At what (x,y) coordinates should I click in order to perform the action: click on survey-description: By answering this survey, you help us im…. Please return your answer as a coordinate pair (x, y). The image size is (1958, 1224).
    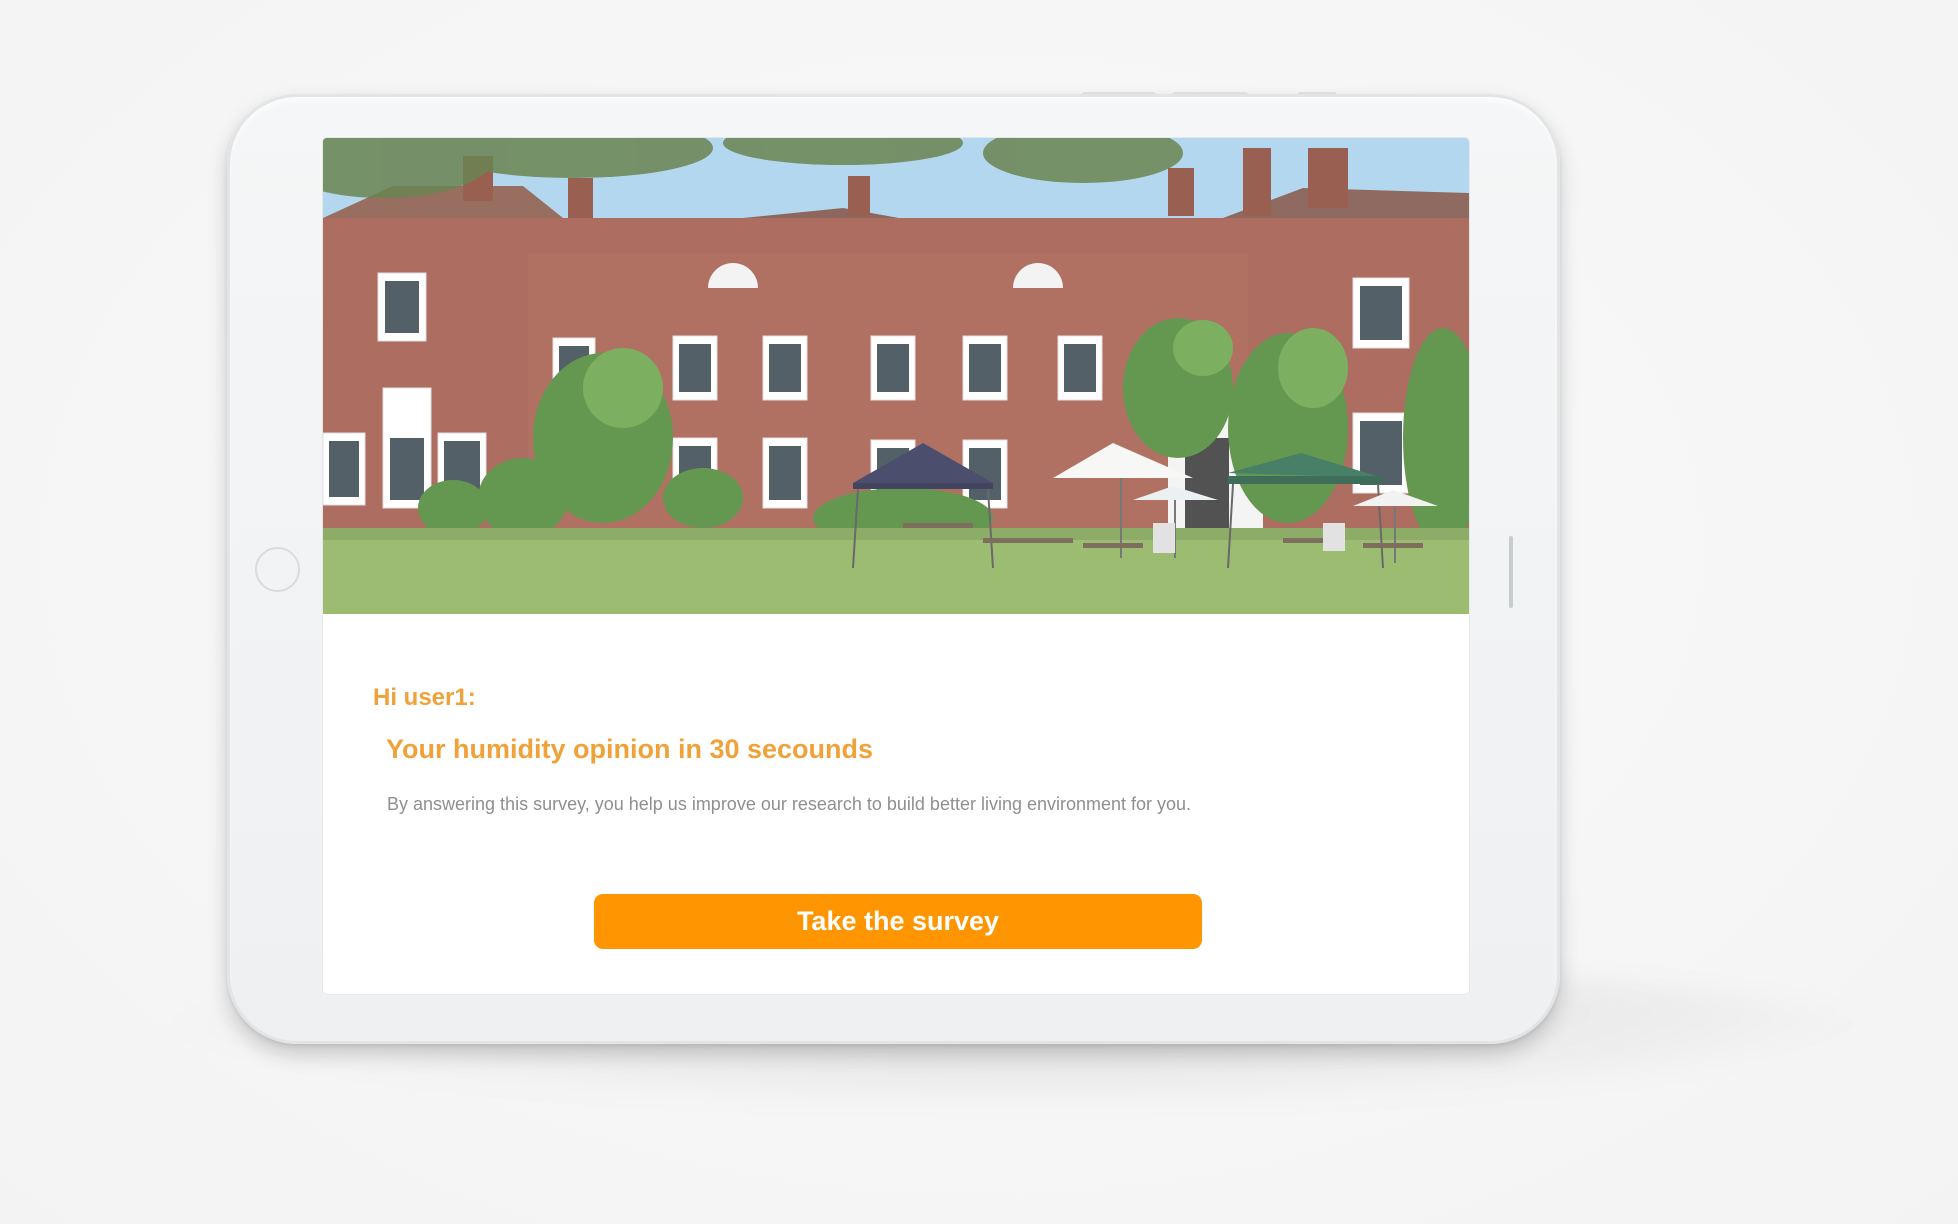
    Looking at the image, I should click on (789, 804).